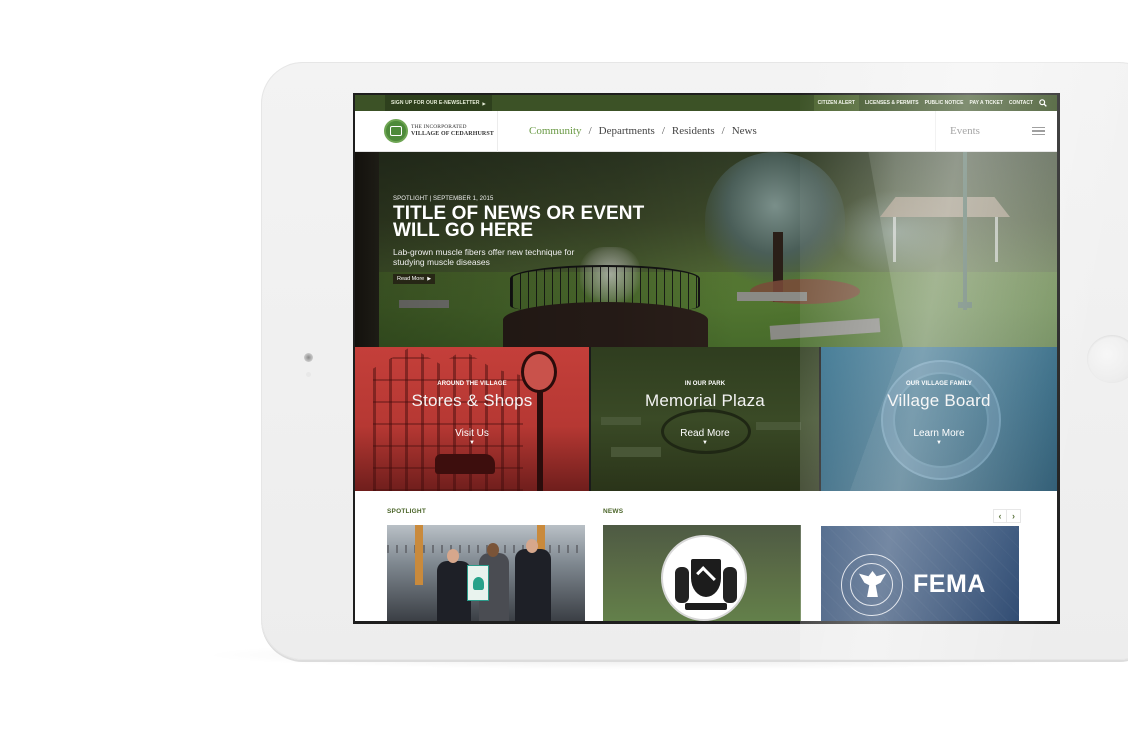  Describe the element at coordinates (996, 131) in the screenshot. I see `events-area: Events` at that location.